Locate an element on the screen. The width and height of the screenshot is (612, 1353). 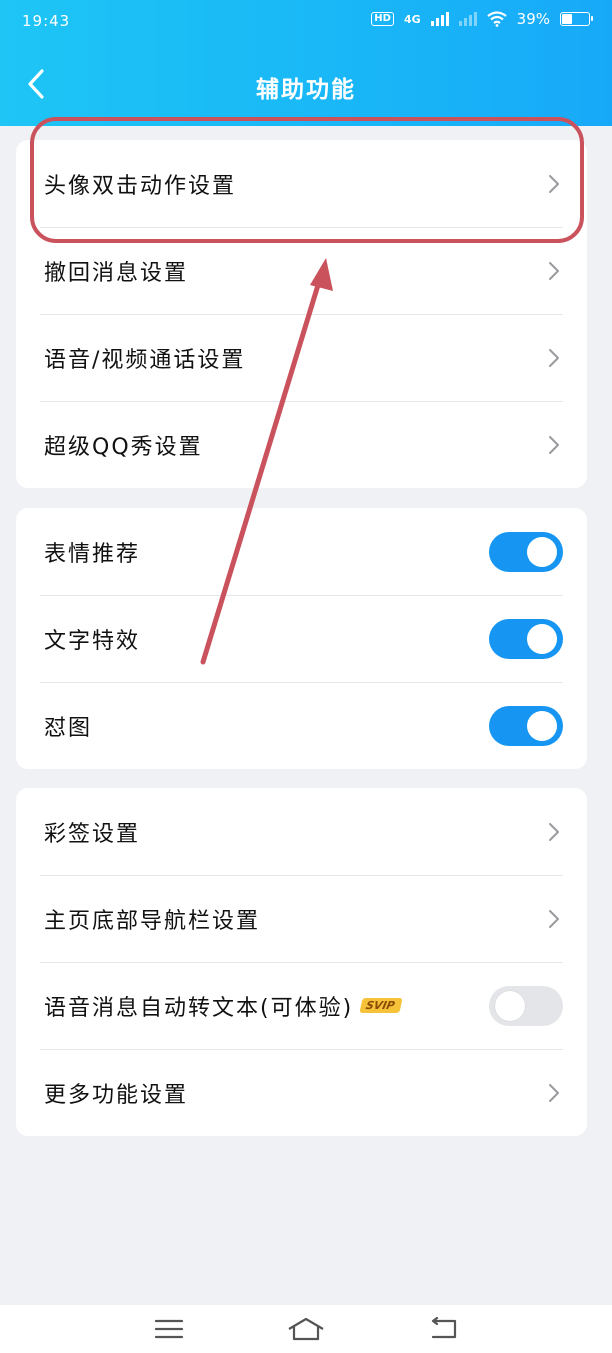
setting-label: 更多功能设置 is located at coordinates (116, 1095).